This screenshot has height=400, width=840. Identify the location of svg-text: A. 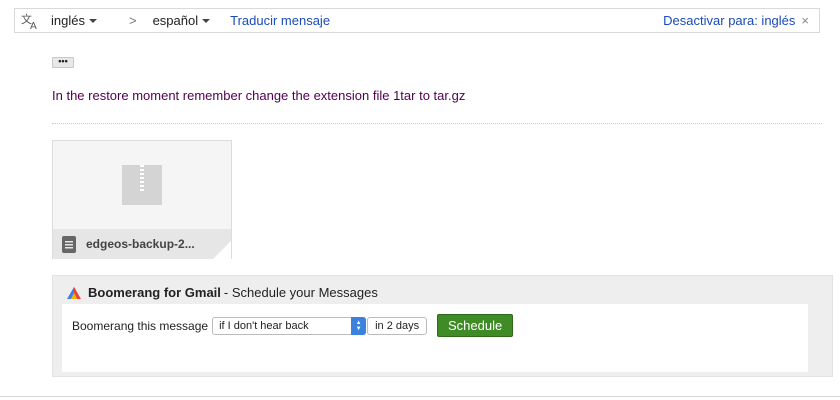
(33, 25).